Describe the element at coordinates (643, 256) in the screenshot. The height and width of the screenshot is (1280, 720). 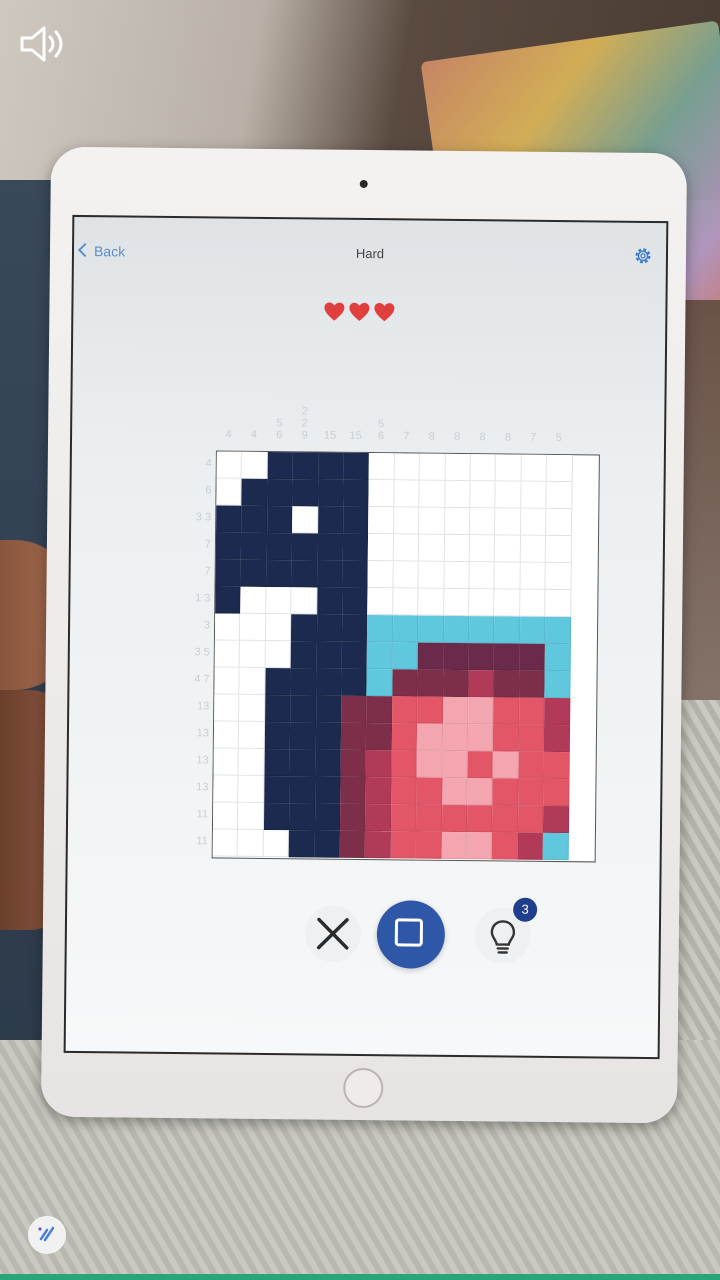
I see `gear-icon` at that location.